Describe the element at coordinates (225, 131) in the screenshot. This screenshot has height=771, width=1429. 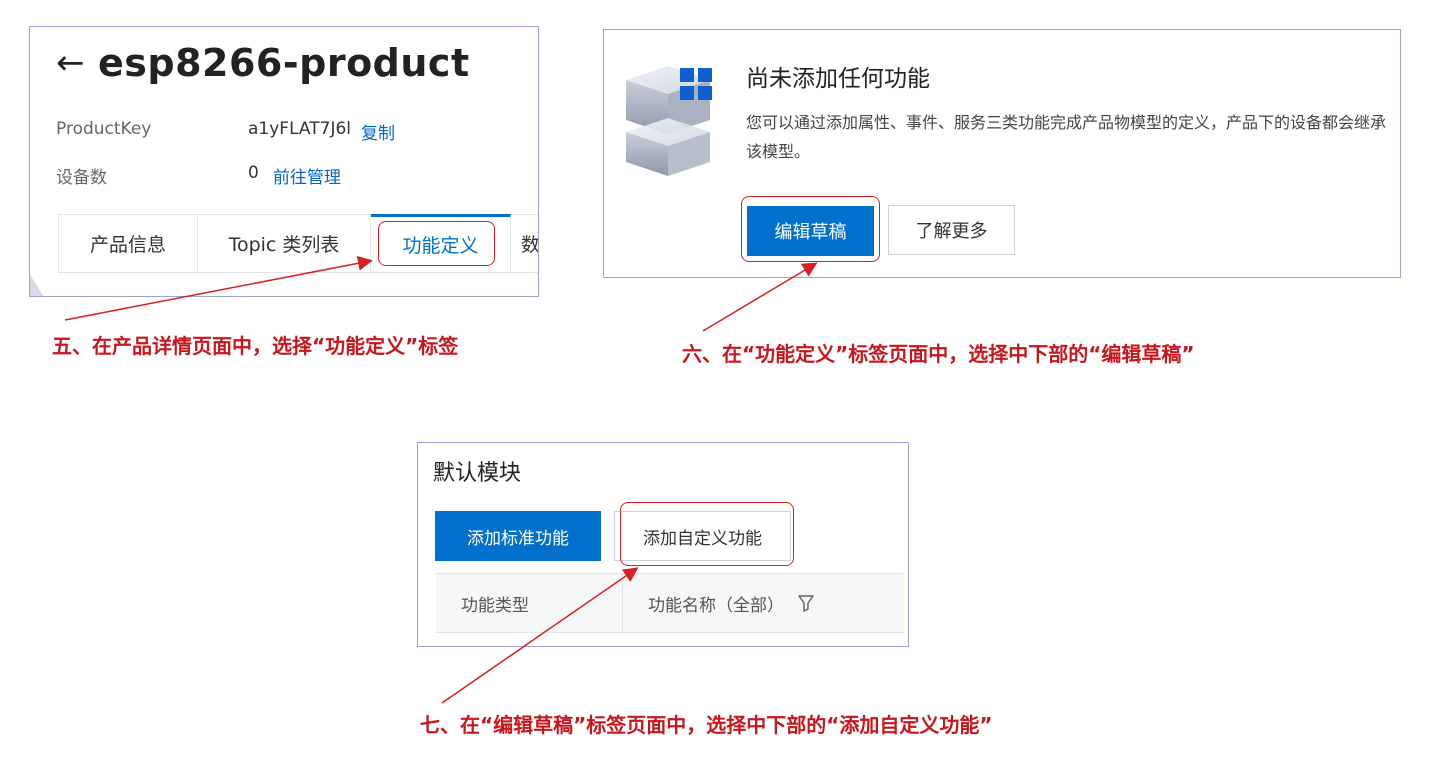
I see `productkey-row: ProductKey a1yFLAT7J6l 复制` at that location.